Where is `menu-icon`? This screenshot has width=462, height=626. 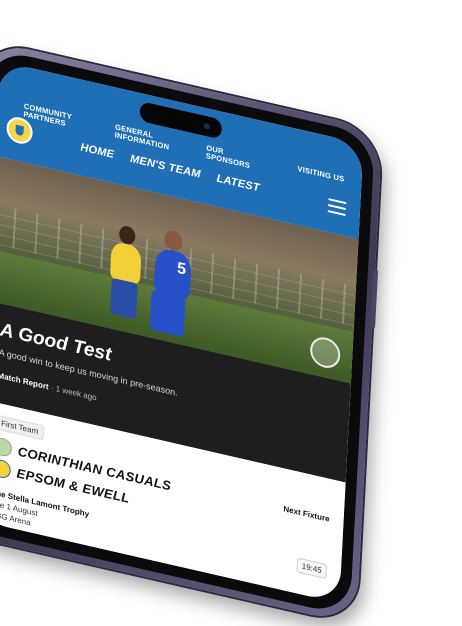 menu-icon is located at coordinates (337, 207).